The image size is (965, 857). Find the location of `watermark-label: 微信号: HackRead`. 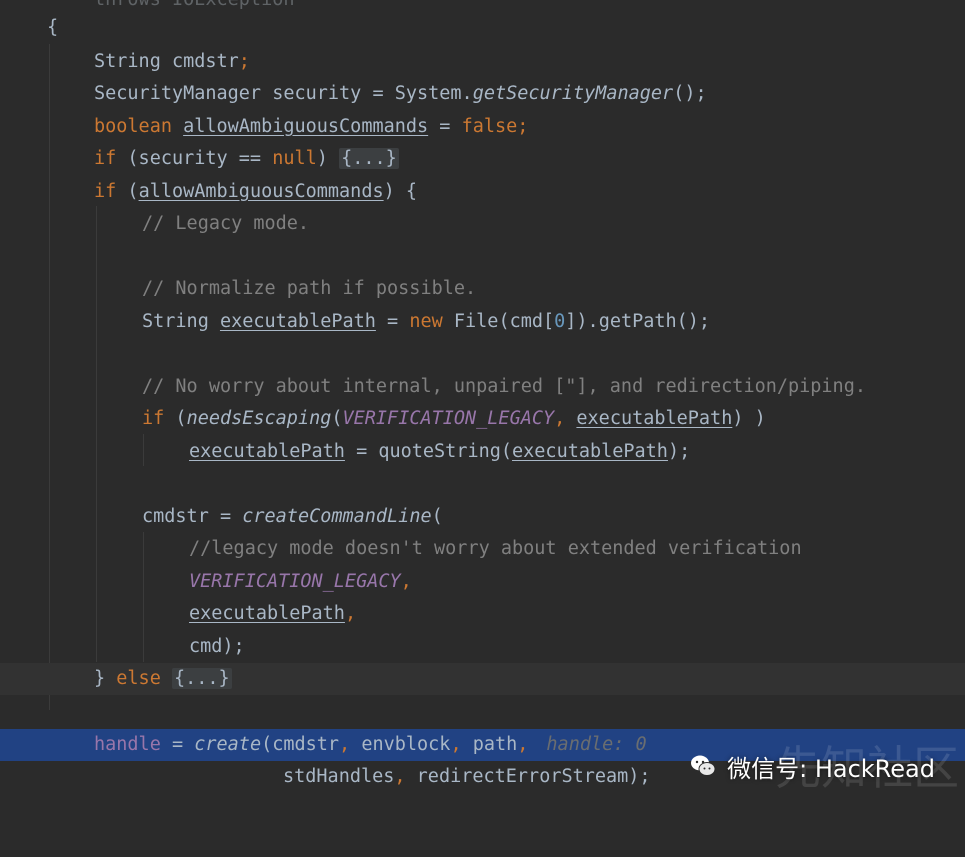

watermark-label: 微信号: HackRead is located at coordinates (831, 768).